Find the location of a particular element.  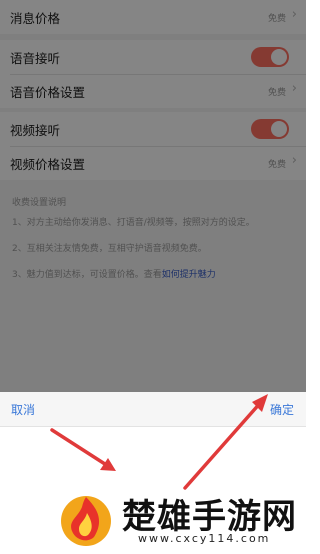

watermark-title: 楚雄手游网 is located at coordinates (209, 517).